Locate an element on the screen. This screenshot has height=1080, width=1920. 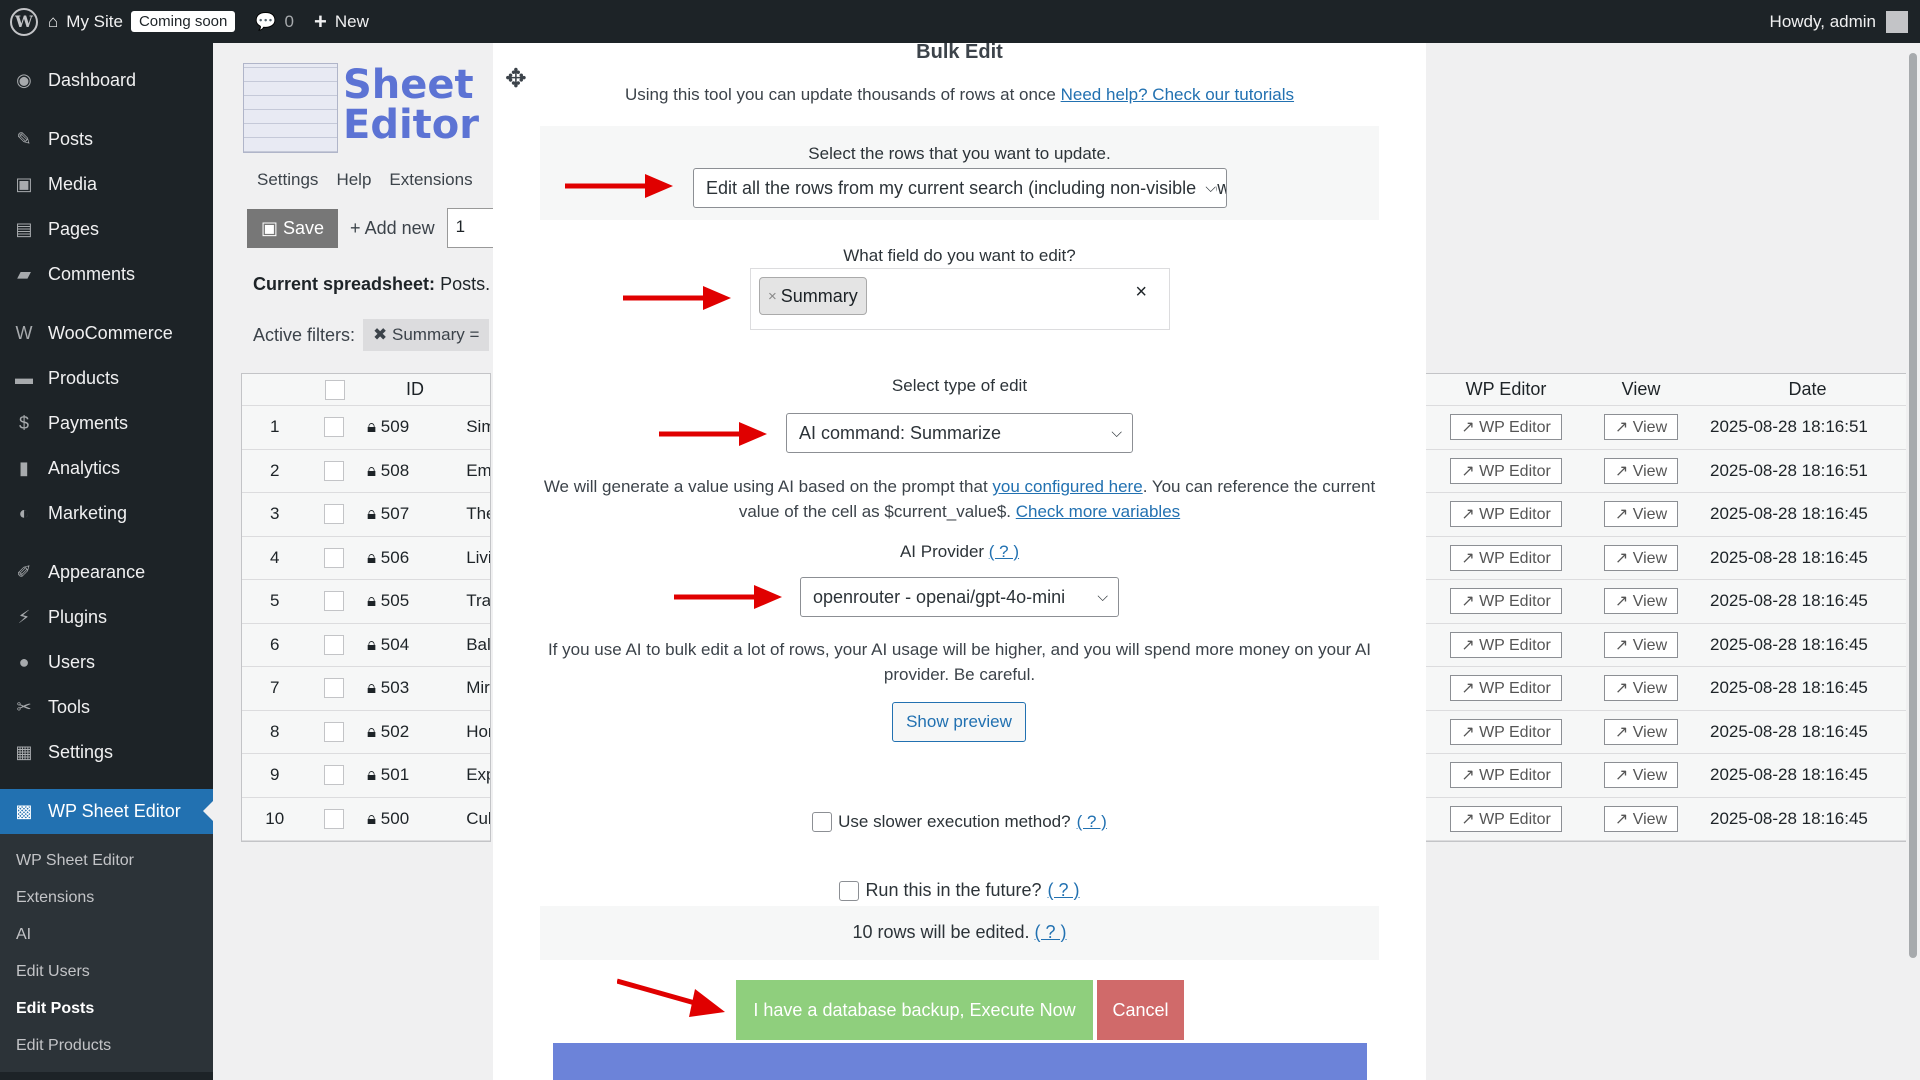
sidebar-item-comments: ▰ Comments is located at coordinates (106, 274).